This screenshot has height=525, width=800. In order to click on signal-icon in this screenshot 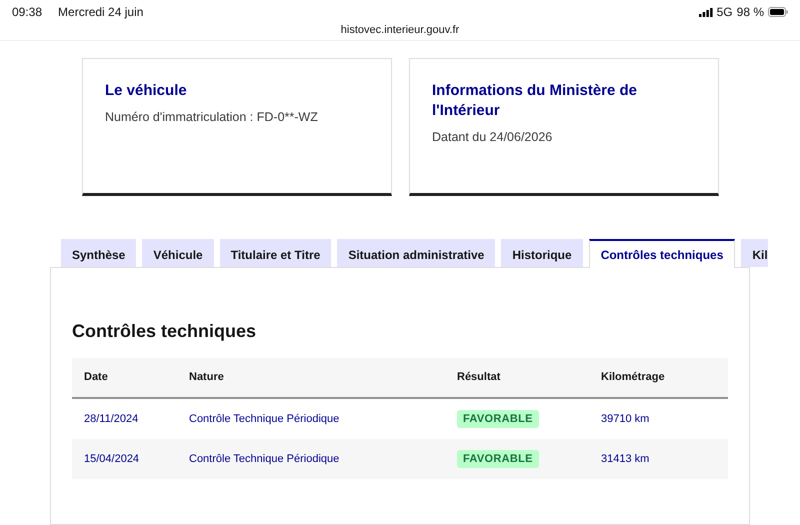, I will do `click(705, 12)`.